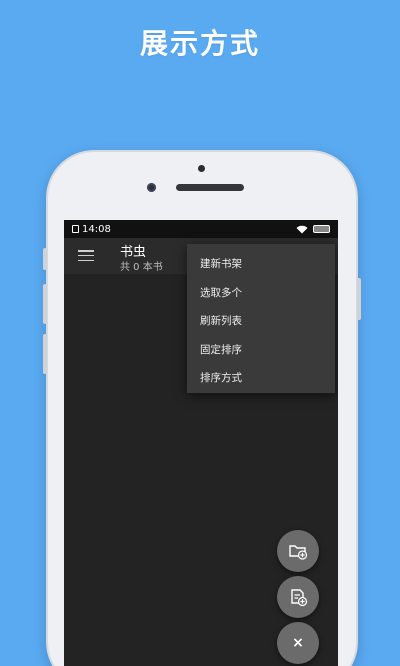 The image size is (400, 666). What do you see at coordinates (45, 304) in the screenshot?
I see `volume-up-button` at bounding box center [45, 304].